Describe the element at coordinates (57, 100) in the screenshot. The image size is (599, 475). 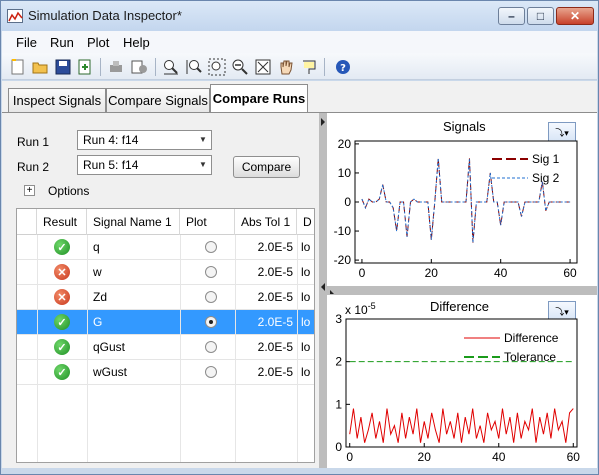
I see `tab-inspect-signals: Inspect Signals` at that location.